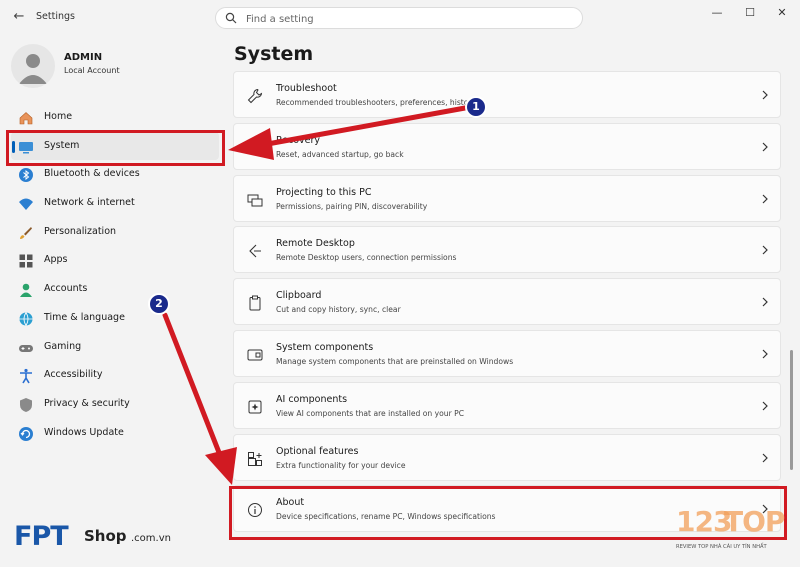 The image size is (800, 567). What do you see at coordinates (115, 117) in the screenshot?
I see `sidebar-item-home: Home` at bounding box center [115, 117].